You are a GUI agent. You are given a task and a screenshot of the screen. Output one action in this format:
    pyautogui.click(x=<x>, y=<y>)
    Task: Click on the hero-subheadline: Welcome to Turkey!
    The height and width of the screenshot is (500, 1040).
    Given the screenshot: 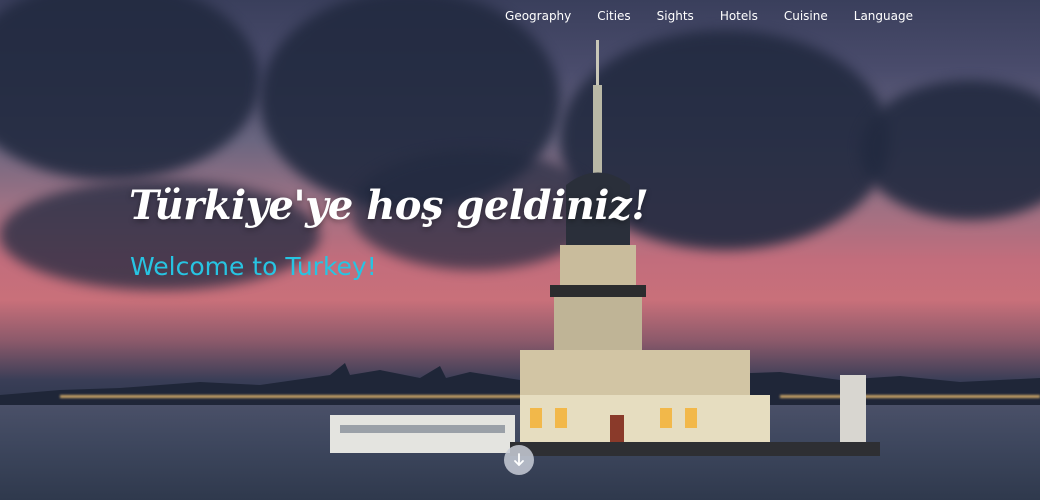 What is the action you would take?
    pyautogui.click(x=253, y=266)
    